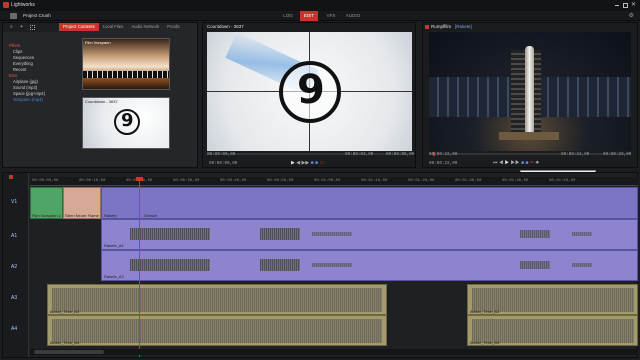 The height and width of the screenshot is (360, 640). What do you see at coordinates (562, 181) in the screenshot?
I see `ruler-label: 00:01:50,00` at bounding box center [562, 181].